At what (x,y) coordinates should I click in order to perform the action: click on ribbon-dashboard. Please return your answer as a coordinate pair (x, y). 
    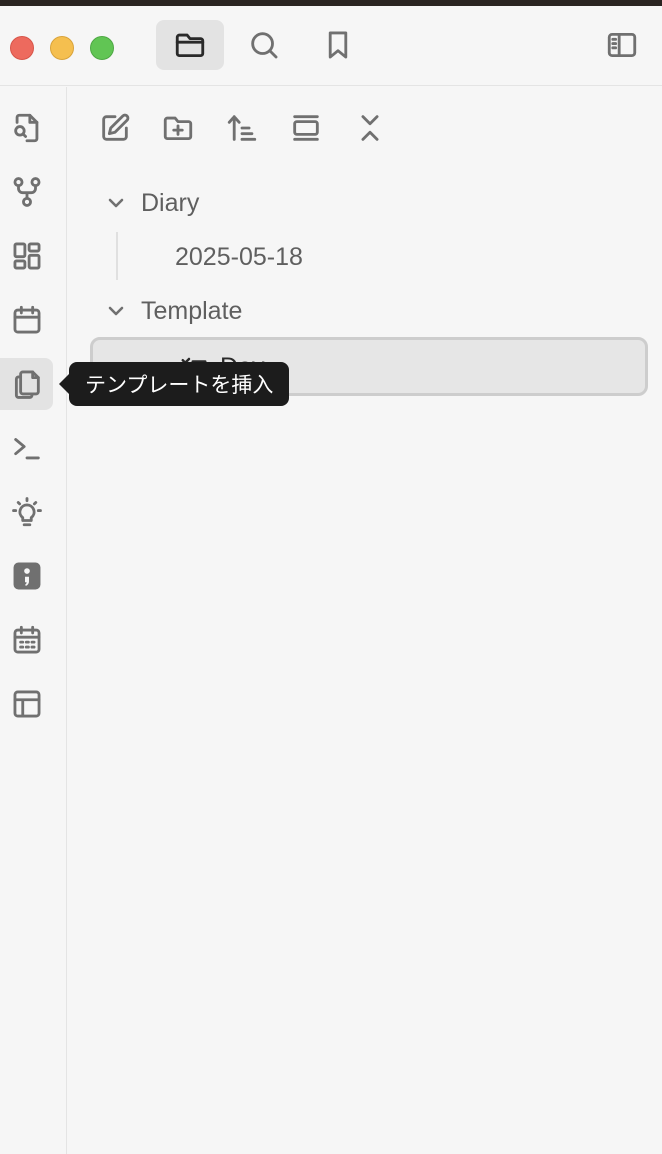
    Looking at the image, I should click on (26, 256).